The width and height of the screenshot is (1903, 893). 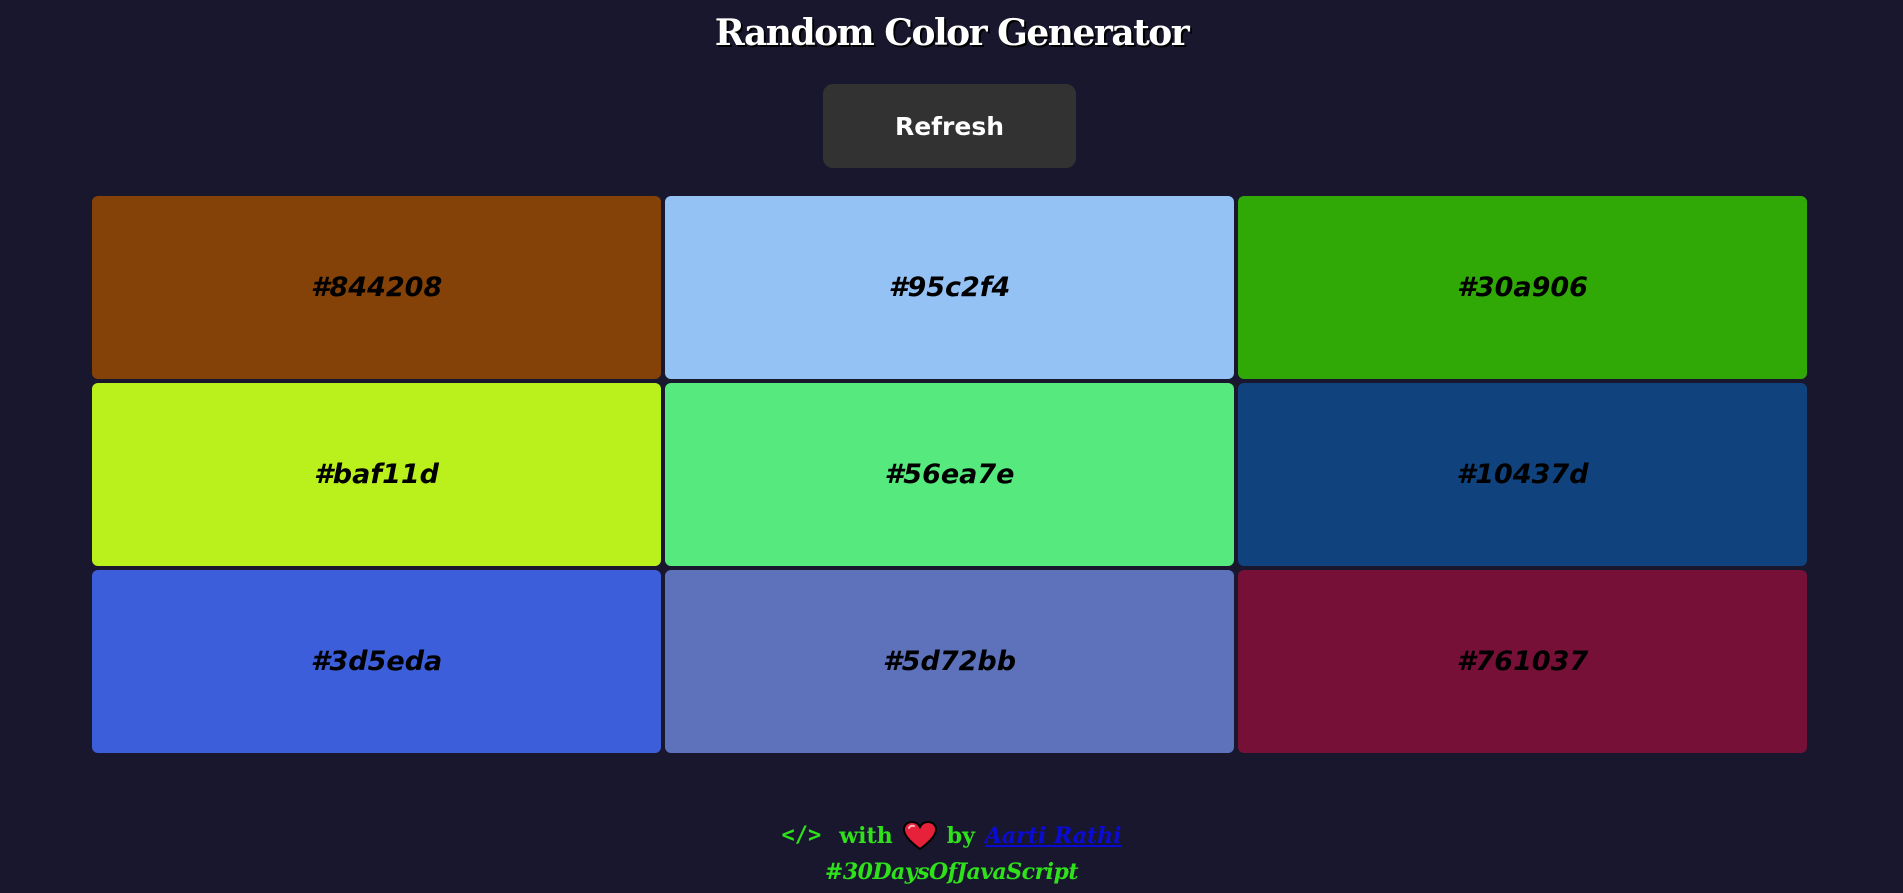 What do you see at coordinates (949, 126) in the screenshot?
I see `refresh-button: Refresh` at bounding box center [949, 126].